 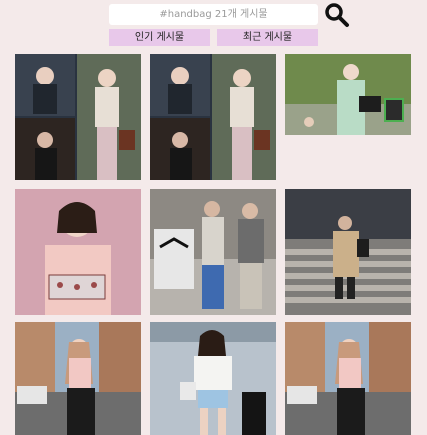 What do you see at coordinates (267, 37) in the screenshot?
I see `tab-recent-posts: 최근 게시물` at bounding box center [267, 37].